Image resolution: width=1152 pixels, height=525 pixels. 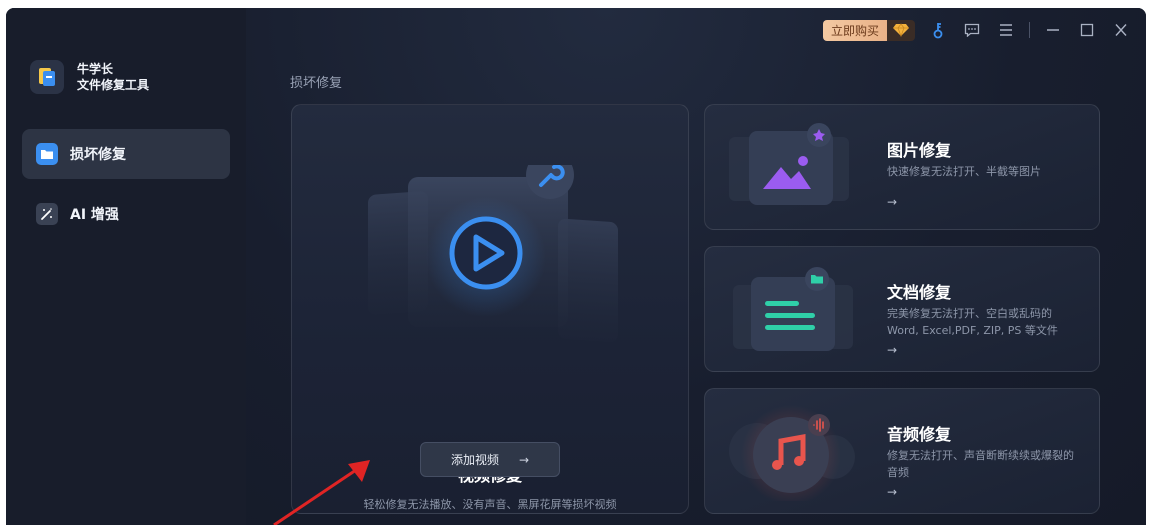 What do you see at coordinates (474, 460) in the screenshot?
I see `add-video-label: 添加视频` at bounding box center [474, 460].